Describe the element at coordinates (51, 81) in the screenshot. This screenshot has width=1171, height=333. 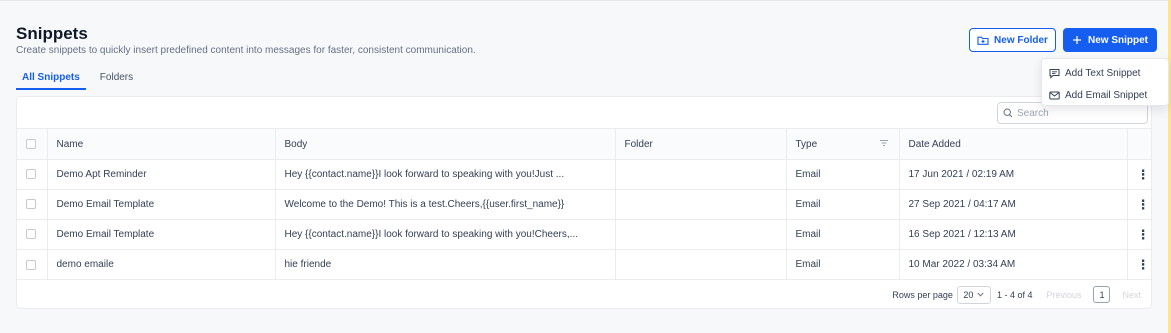
I see `tab-all-snippets: All Snippets` at that location.